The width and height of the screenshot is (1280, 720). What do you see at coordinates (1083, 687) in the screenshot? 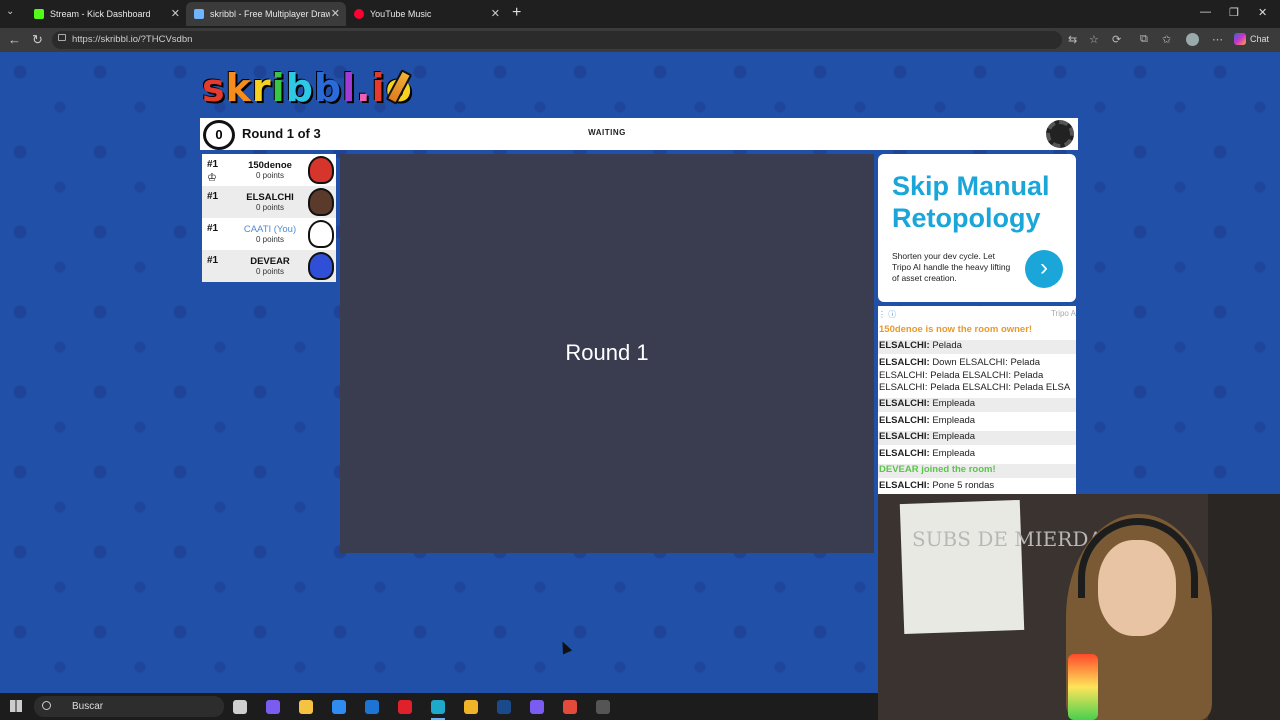
I see `rgb-microphone` at bounding box center [1083, 687].